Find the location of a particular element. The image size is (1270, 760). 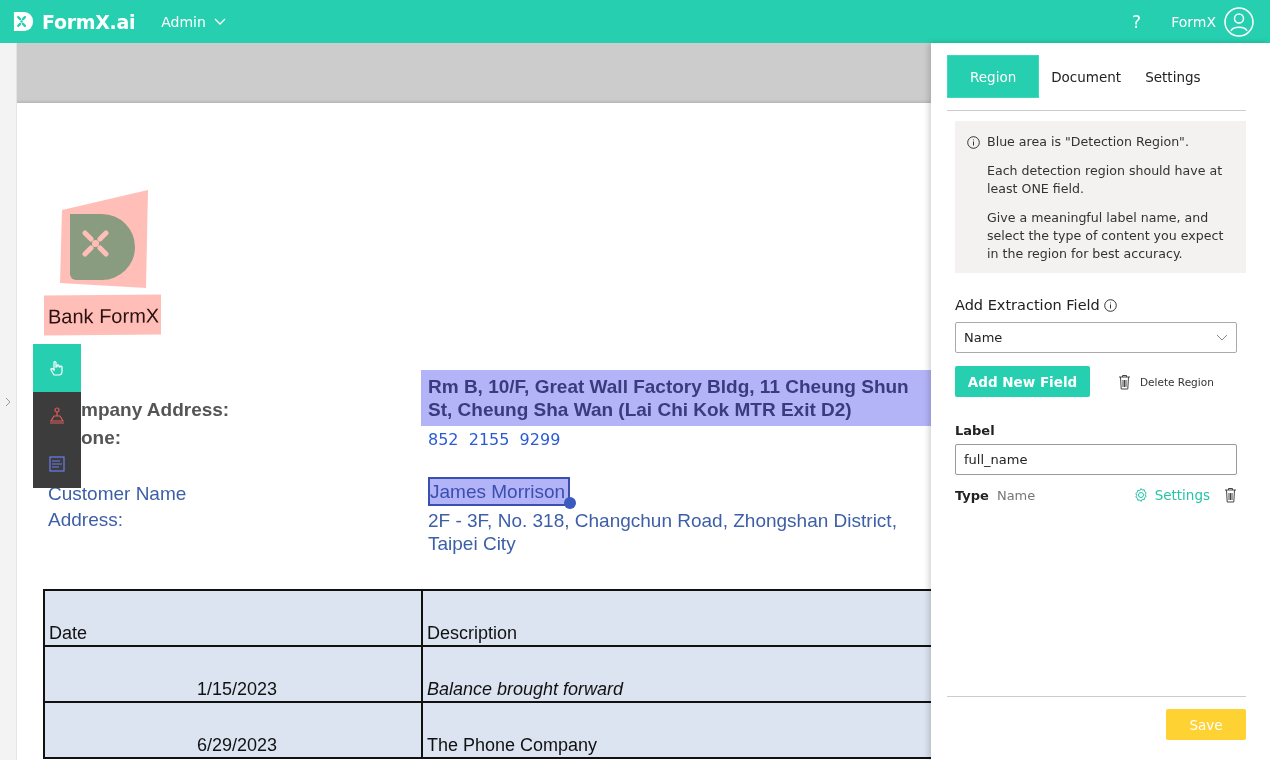

logo-icon is located at coordinates (23, 21).